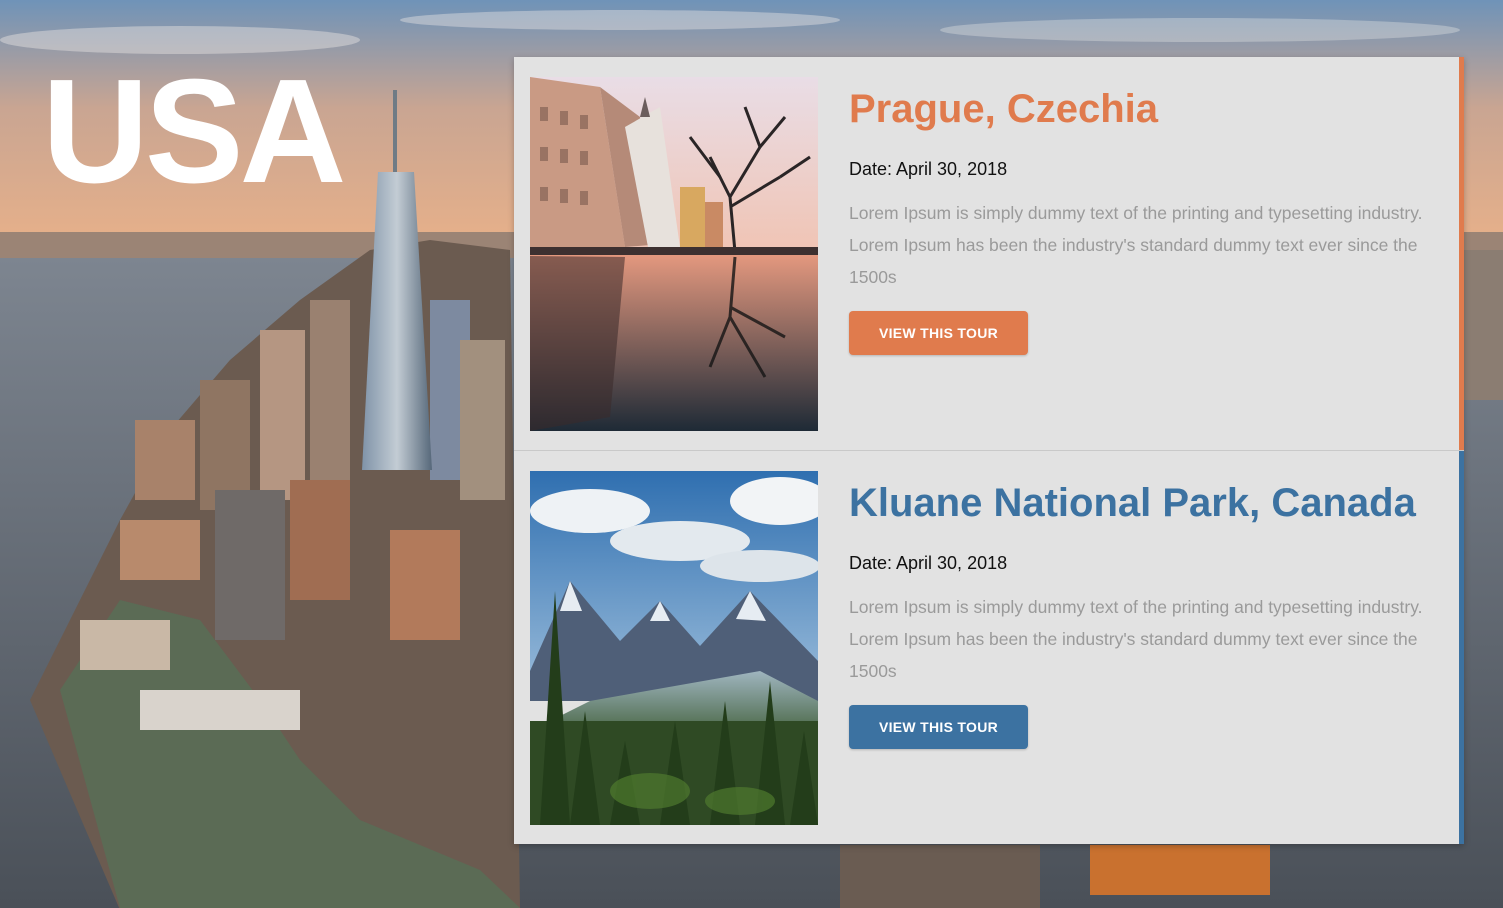  I want to click on tour-title: Prague, Czechia, so click(1004, 109).